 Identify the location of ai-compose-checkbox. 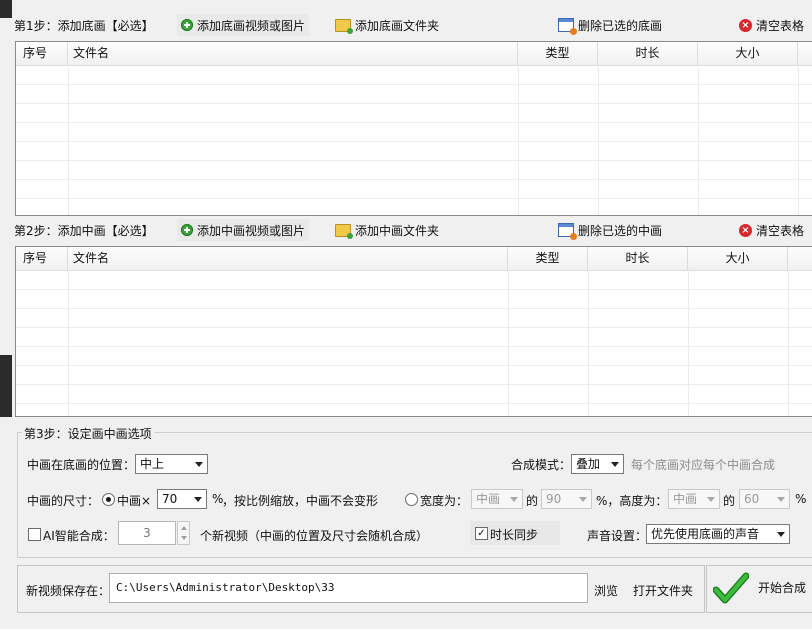
(34, 534).